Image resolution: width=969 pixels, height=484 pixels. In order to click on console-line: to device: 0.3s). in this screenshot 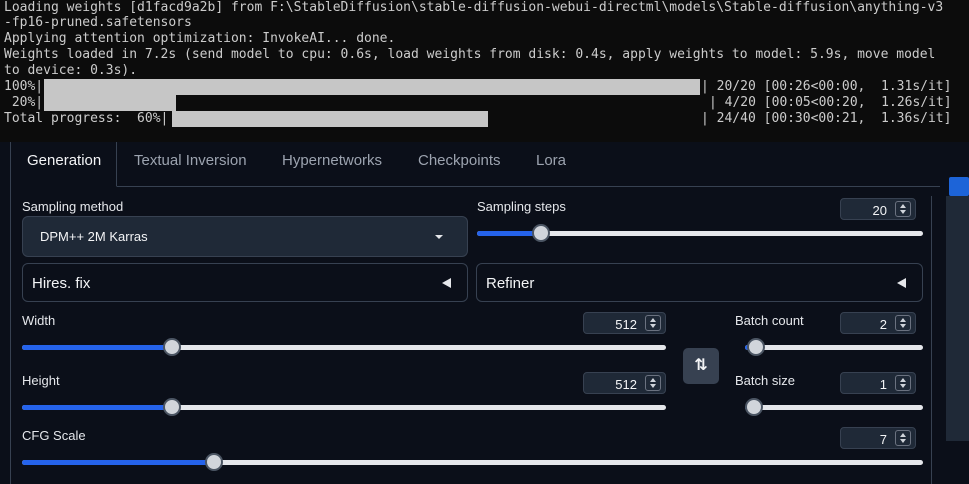, I will do `click(71, 70)`.